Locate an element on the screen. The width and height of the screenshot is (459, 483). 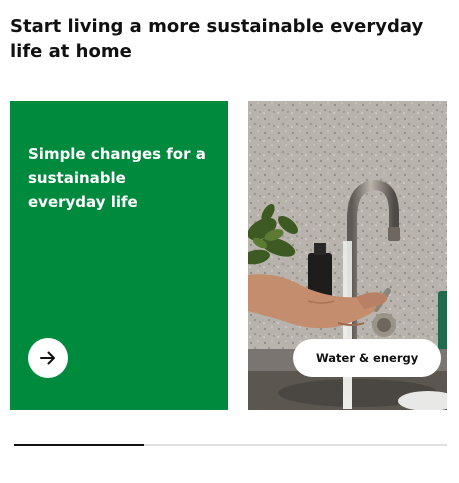
arrow-right-icon is located at coordinates (47, 358).